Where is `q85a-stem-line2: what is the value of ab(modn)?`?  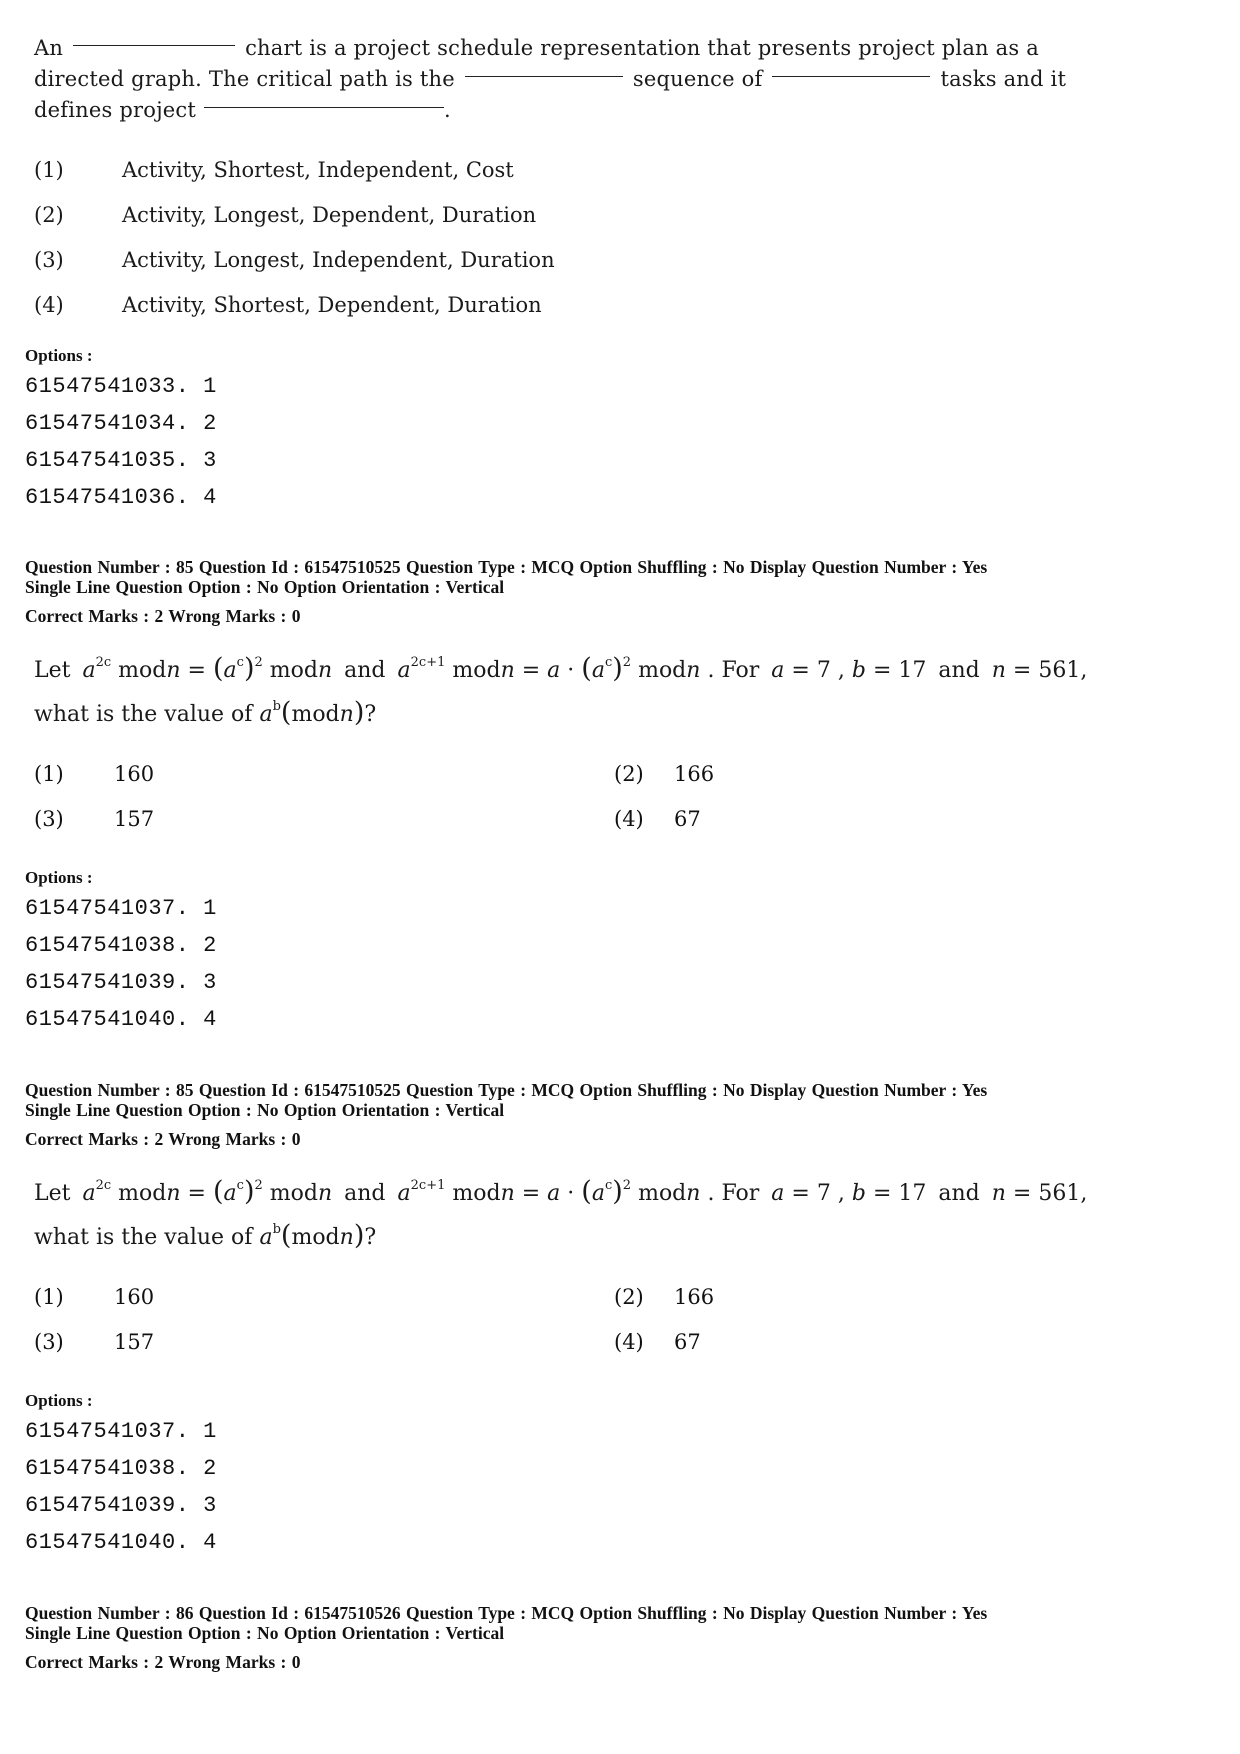 q85a-stem-line2: what is the value of ab(modn)? is located at coordinates (205, 712).